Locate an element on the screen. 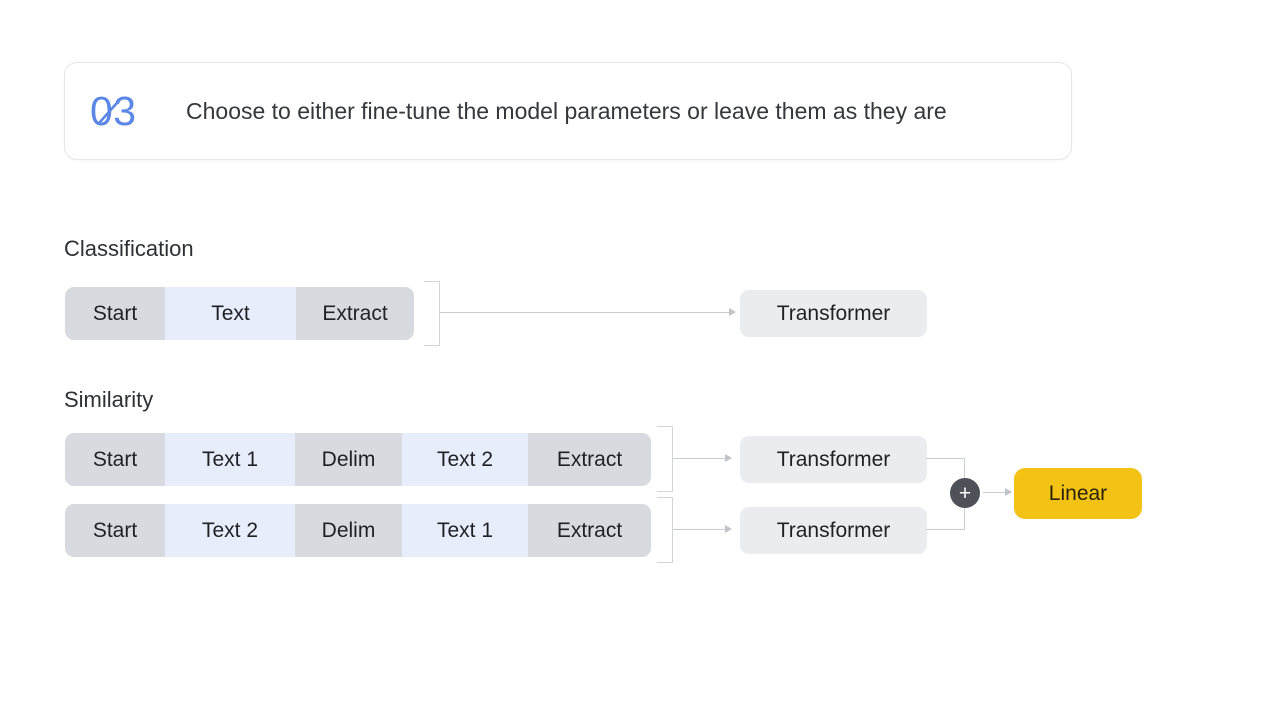 The image size is (1280, 720). token-row-classification: Start Text Extract is located at coordinates (239, 313).